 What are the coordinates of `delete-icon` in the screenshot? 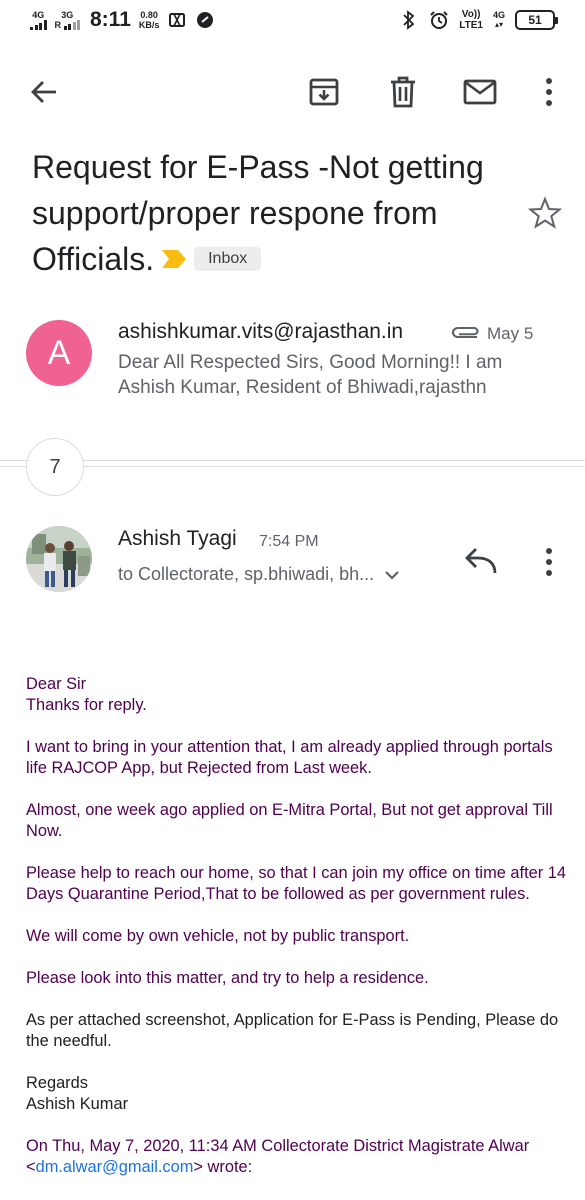 It's located at (403, 92).